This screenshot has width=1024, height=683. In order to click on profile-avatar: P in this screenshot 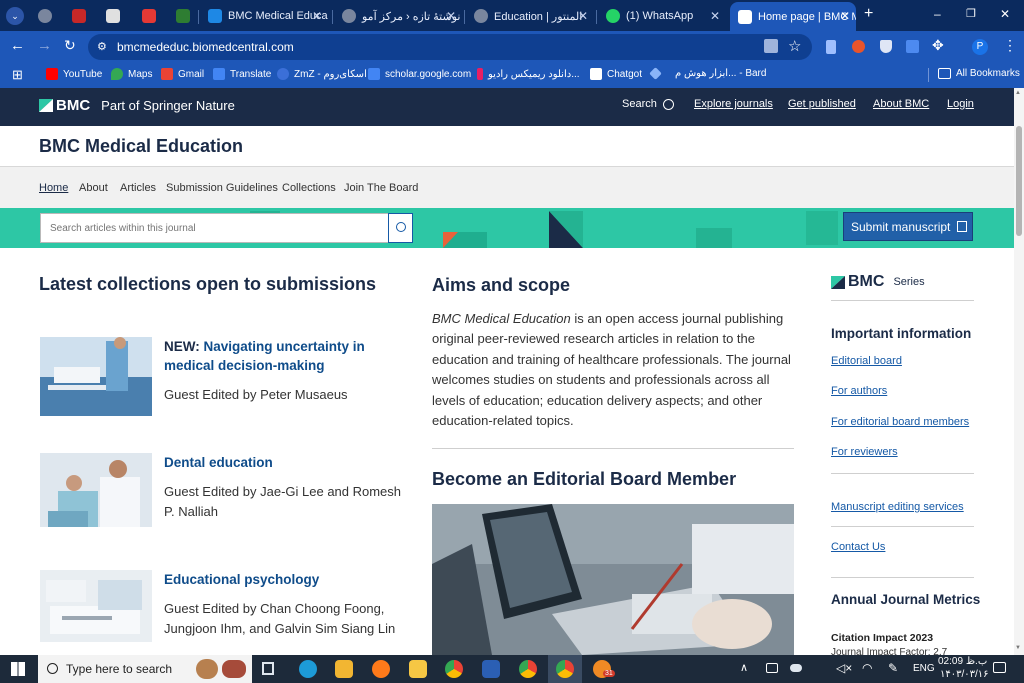, I will do `click(980, 47)`.